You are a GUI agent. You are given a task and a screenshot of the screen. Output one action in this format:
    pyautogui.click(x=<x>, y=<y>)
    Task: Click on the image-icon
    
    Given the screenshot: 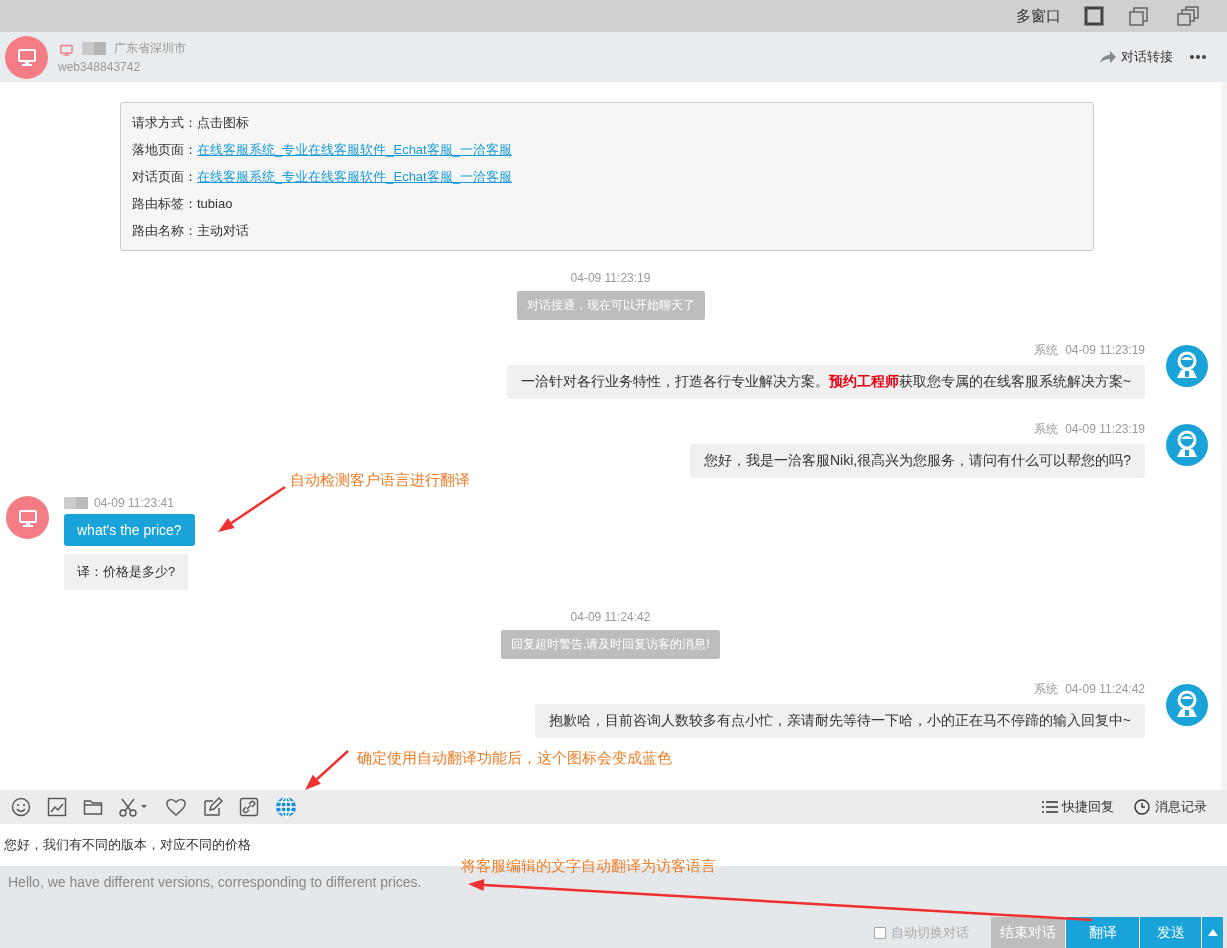 What is the action you would take?
    pyautogui.click(x=57, y=807)
    